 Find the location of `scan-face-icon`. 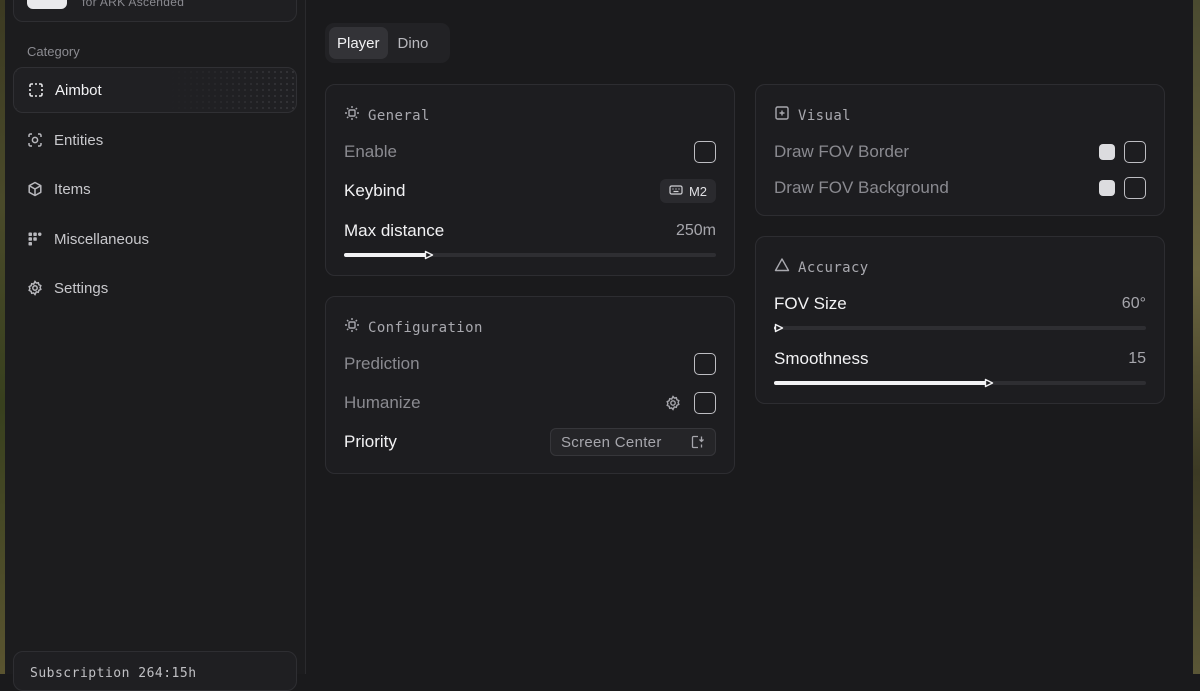

scan-face-icon is located at coordinates (35, 140).